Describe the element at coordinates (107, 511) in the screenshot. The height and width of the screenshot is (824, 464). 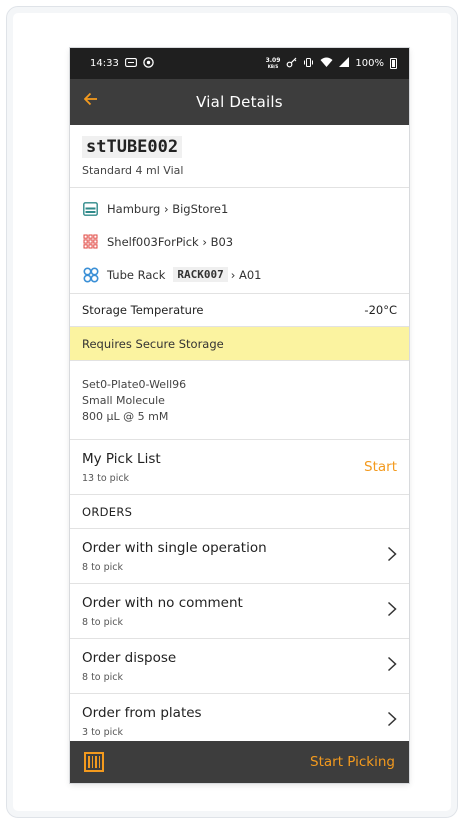
I see `orders-header-text: ORDERS` at that location.